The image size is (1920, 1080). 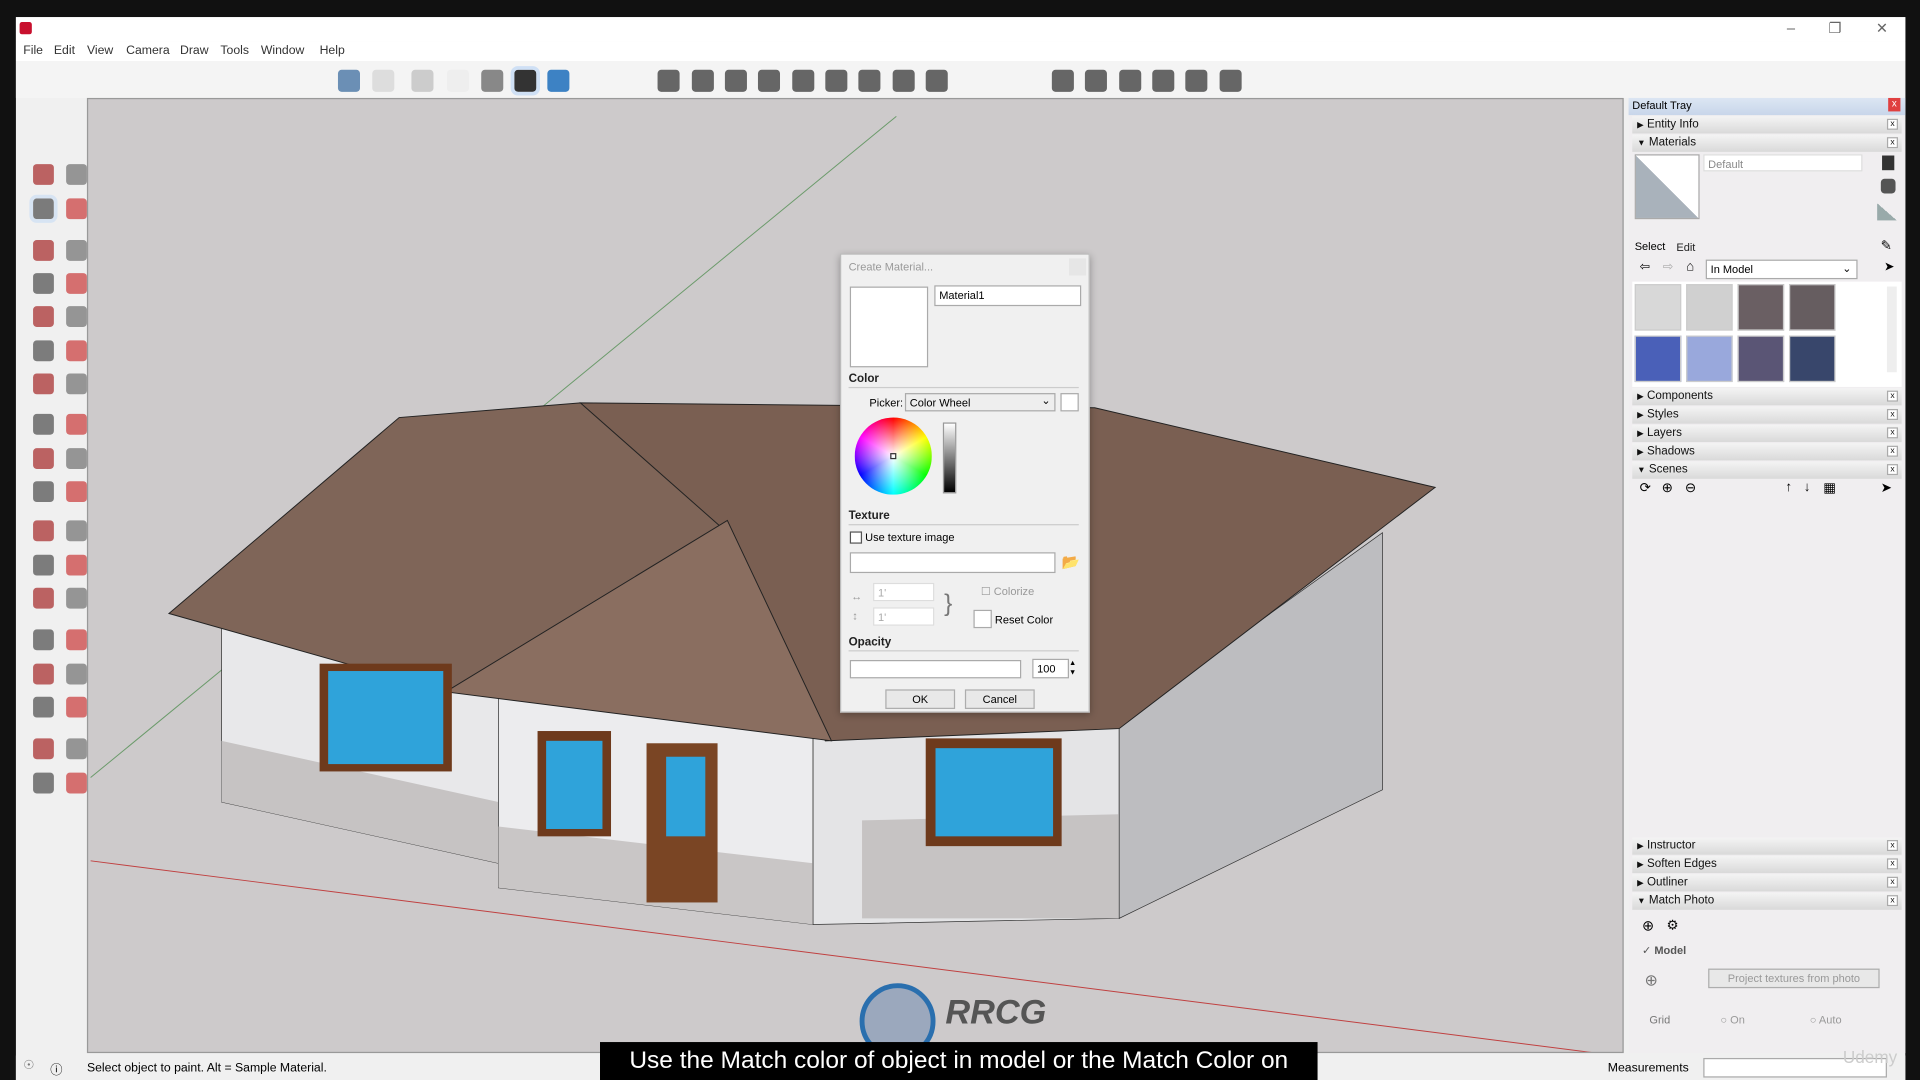 I want to click on menu-window: Window, so click(x=283, y=50).